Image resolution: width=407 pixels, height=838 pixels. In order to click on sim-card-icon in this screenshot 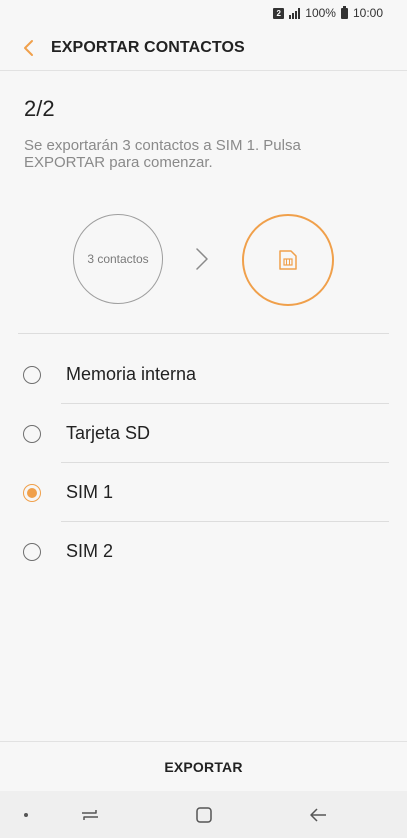, I will do `click(288, 260)`.